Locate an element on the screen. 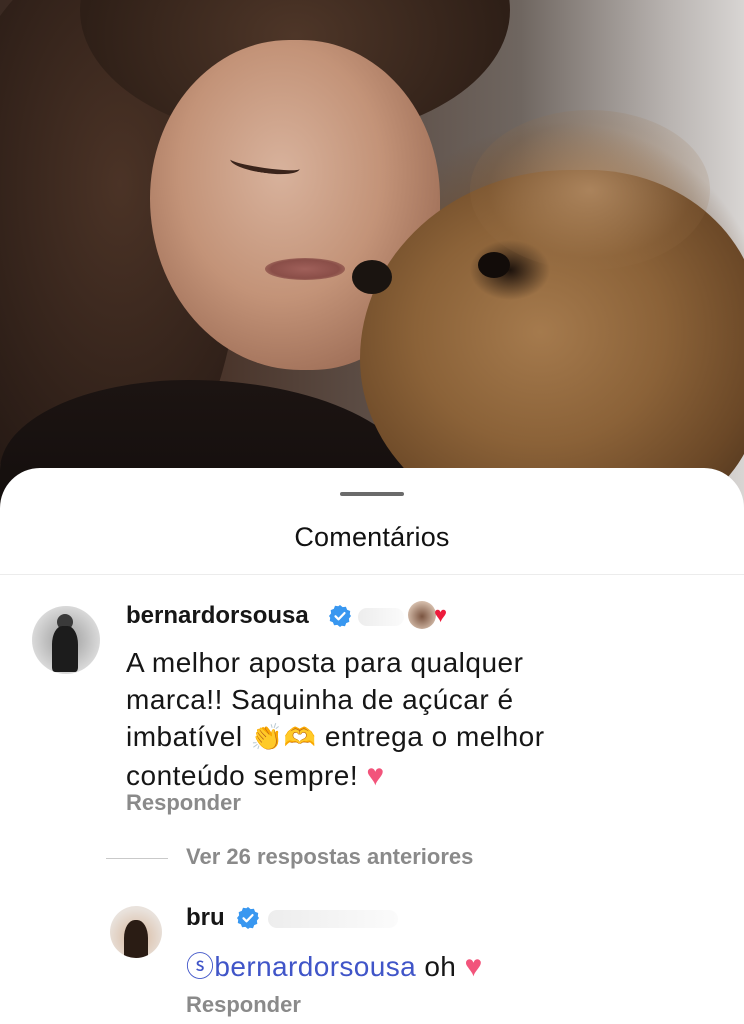  sheet-title: Comentários is located at coordinates (372, 537).